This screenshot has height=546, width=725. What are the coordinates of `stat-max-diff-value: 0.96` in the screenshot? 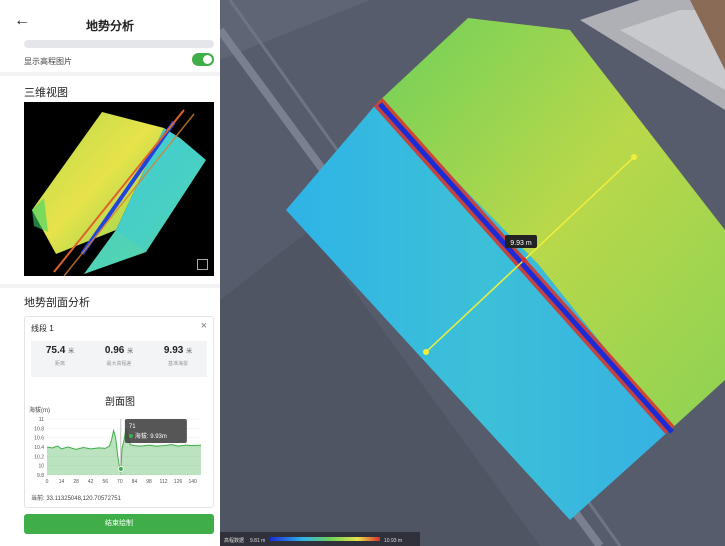 It's located at (114, 350).